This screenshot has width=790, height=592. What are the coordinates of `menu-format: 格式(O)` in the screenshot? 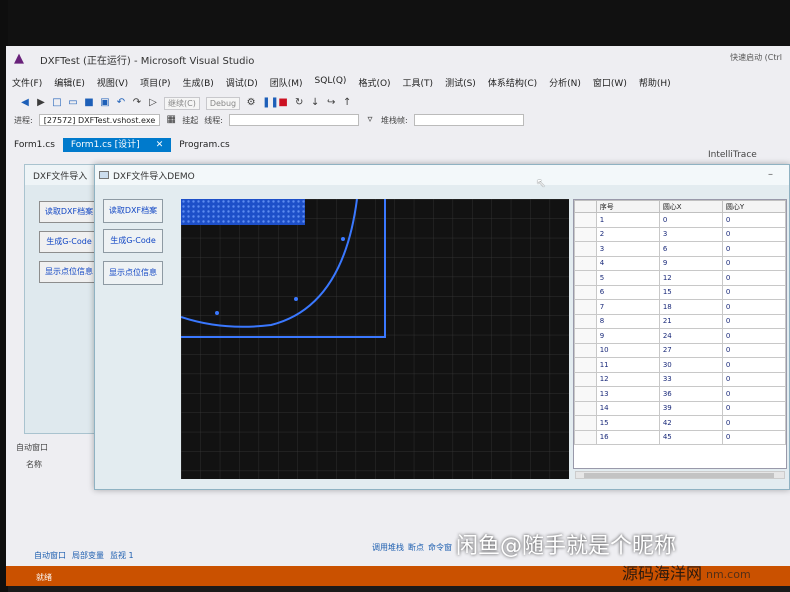 It's located at (374, 84).